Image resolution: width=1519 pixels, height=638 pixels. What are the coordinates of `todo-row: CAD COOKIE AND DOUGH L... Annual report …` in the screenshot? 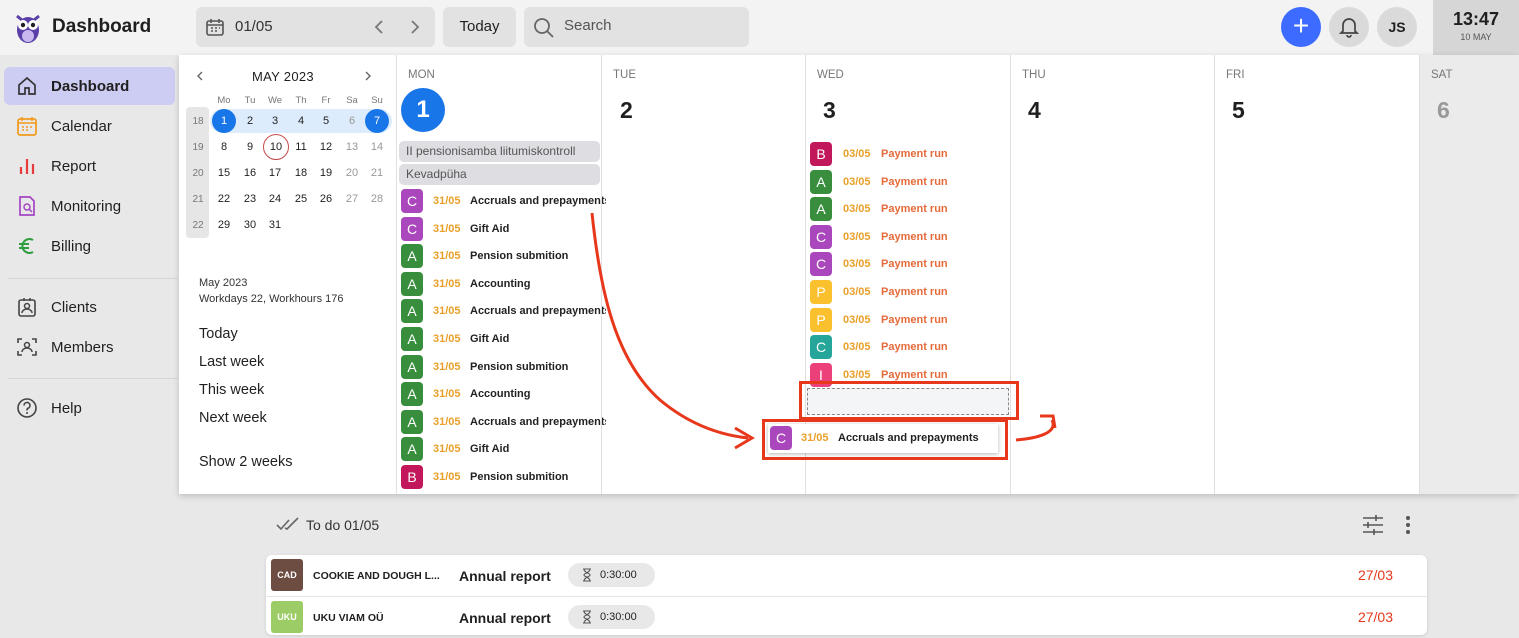 It's located at (846, 575).